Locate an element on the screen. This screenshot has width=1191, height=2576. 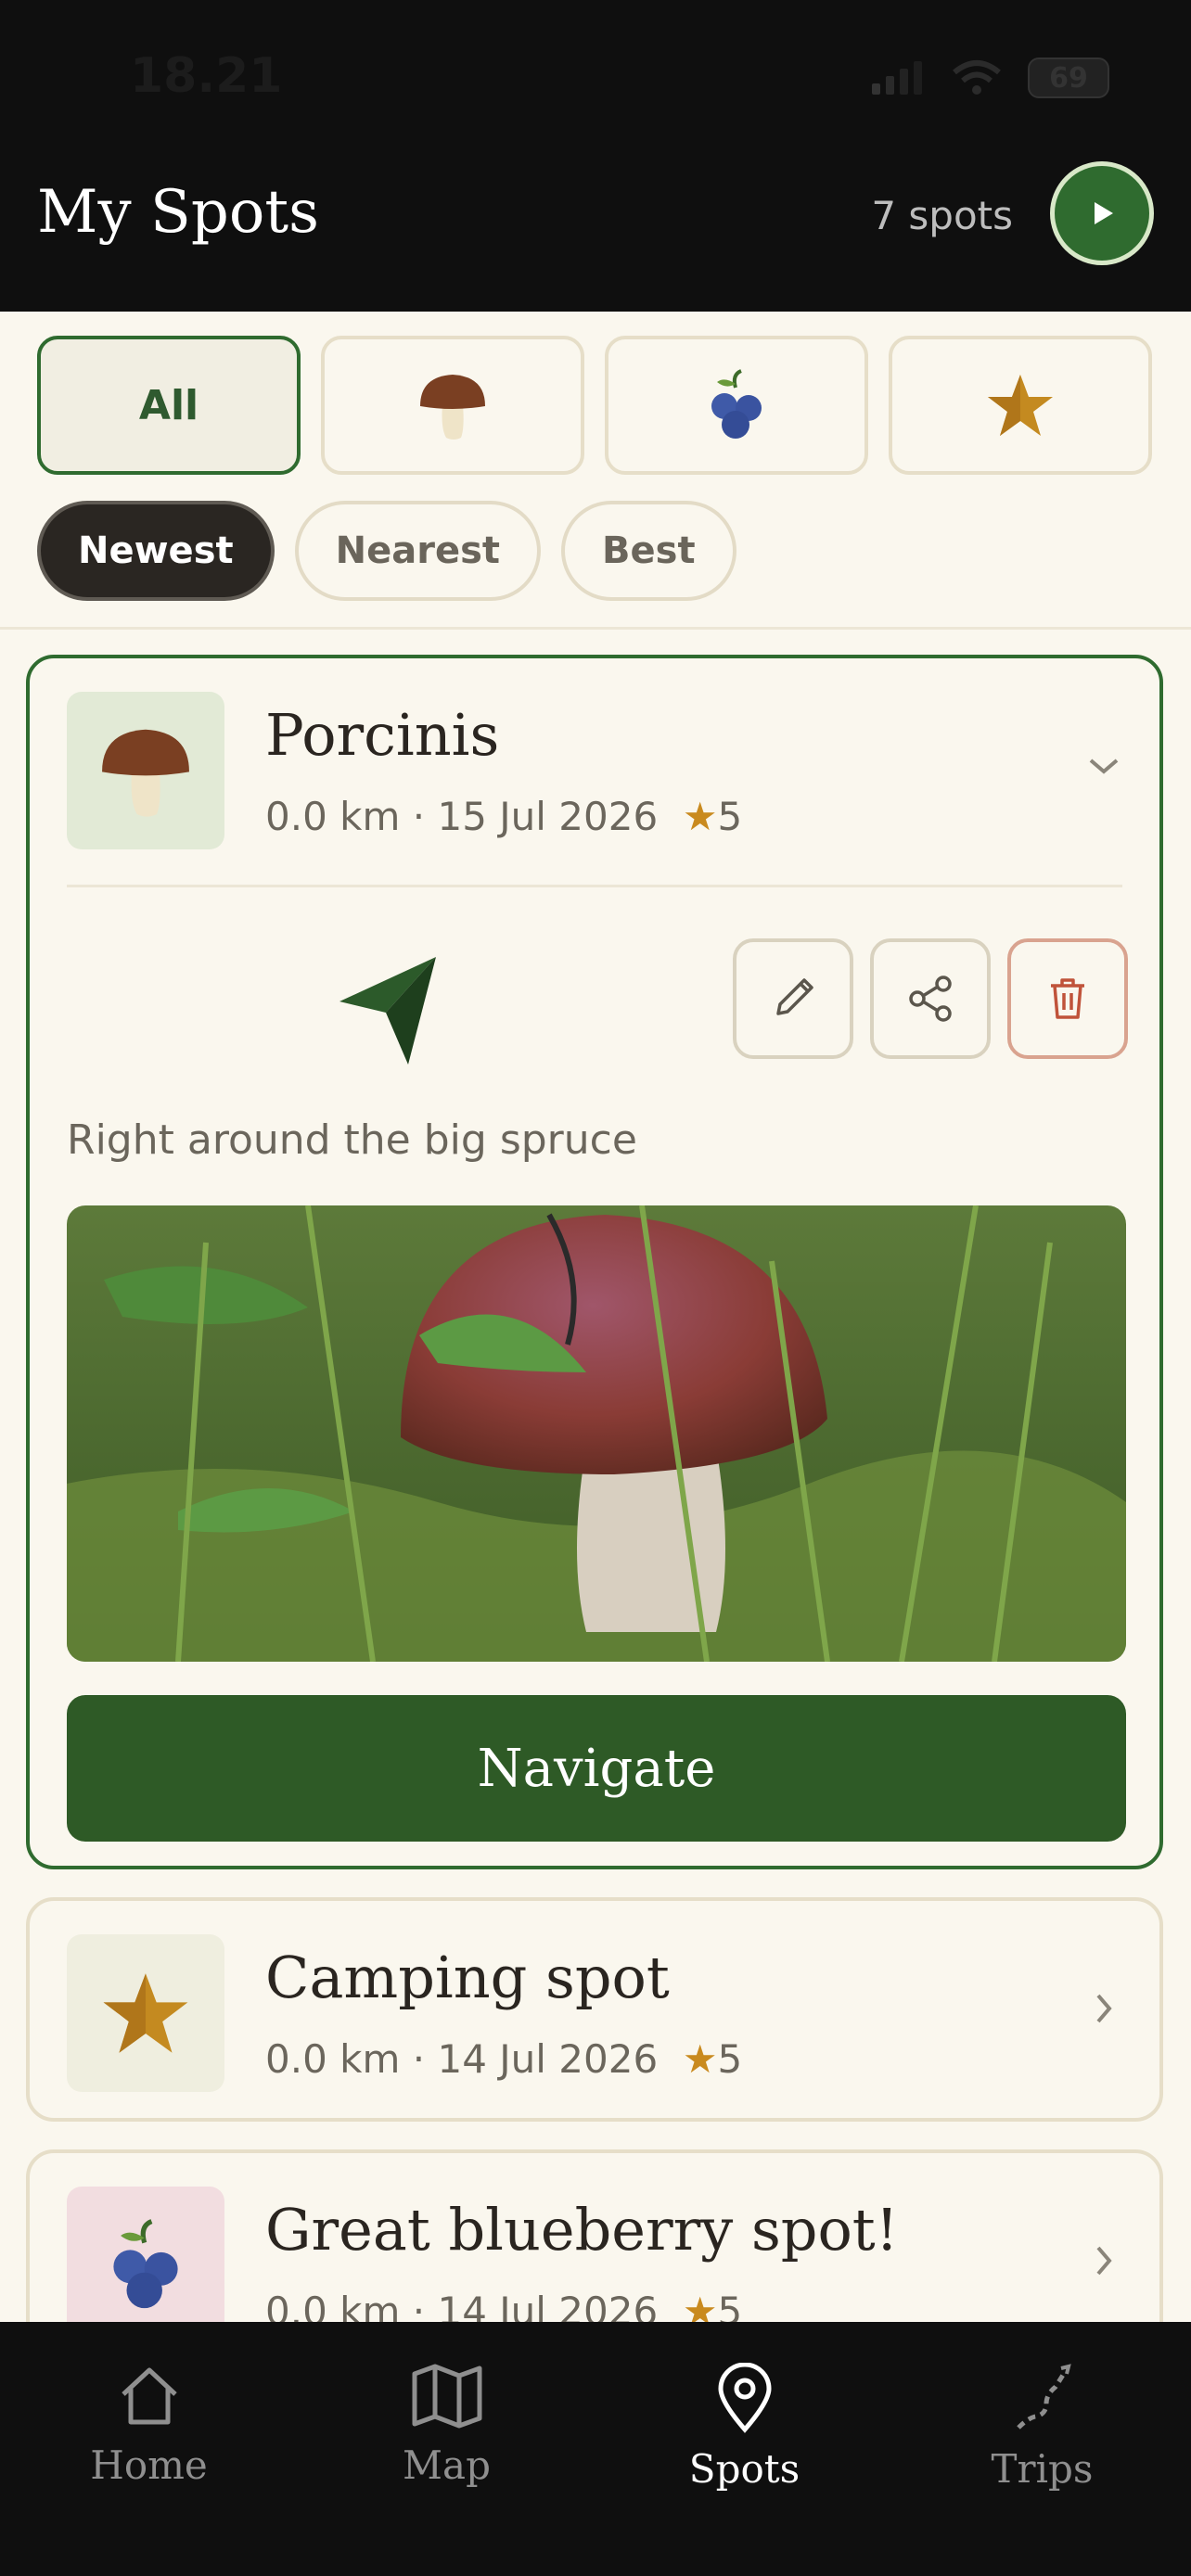
share-button is located at coordinates (931, 998).